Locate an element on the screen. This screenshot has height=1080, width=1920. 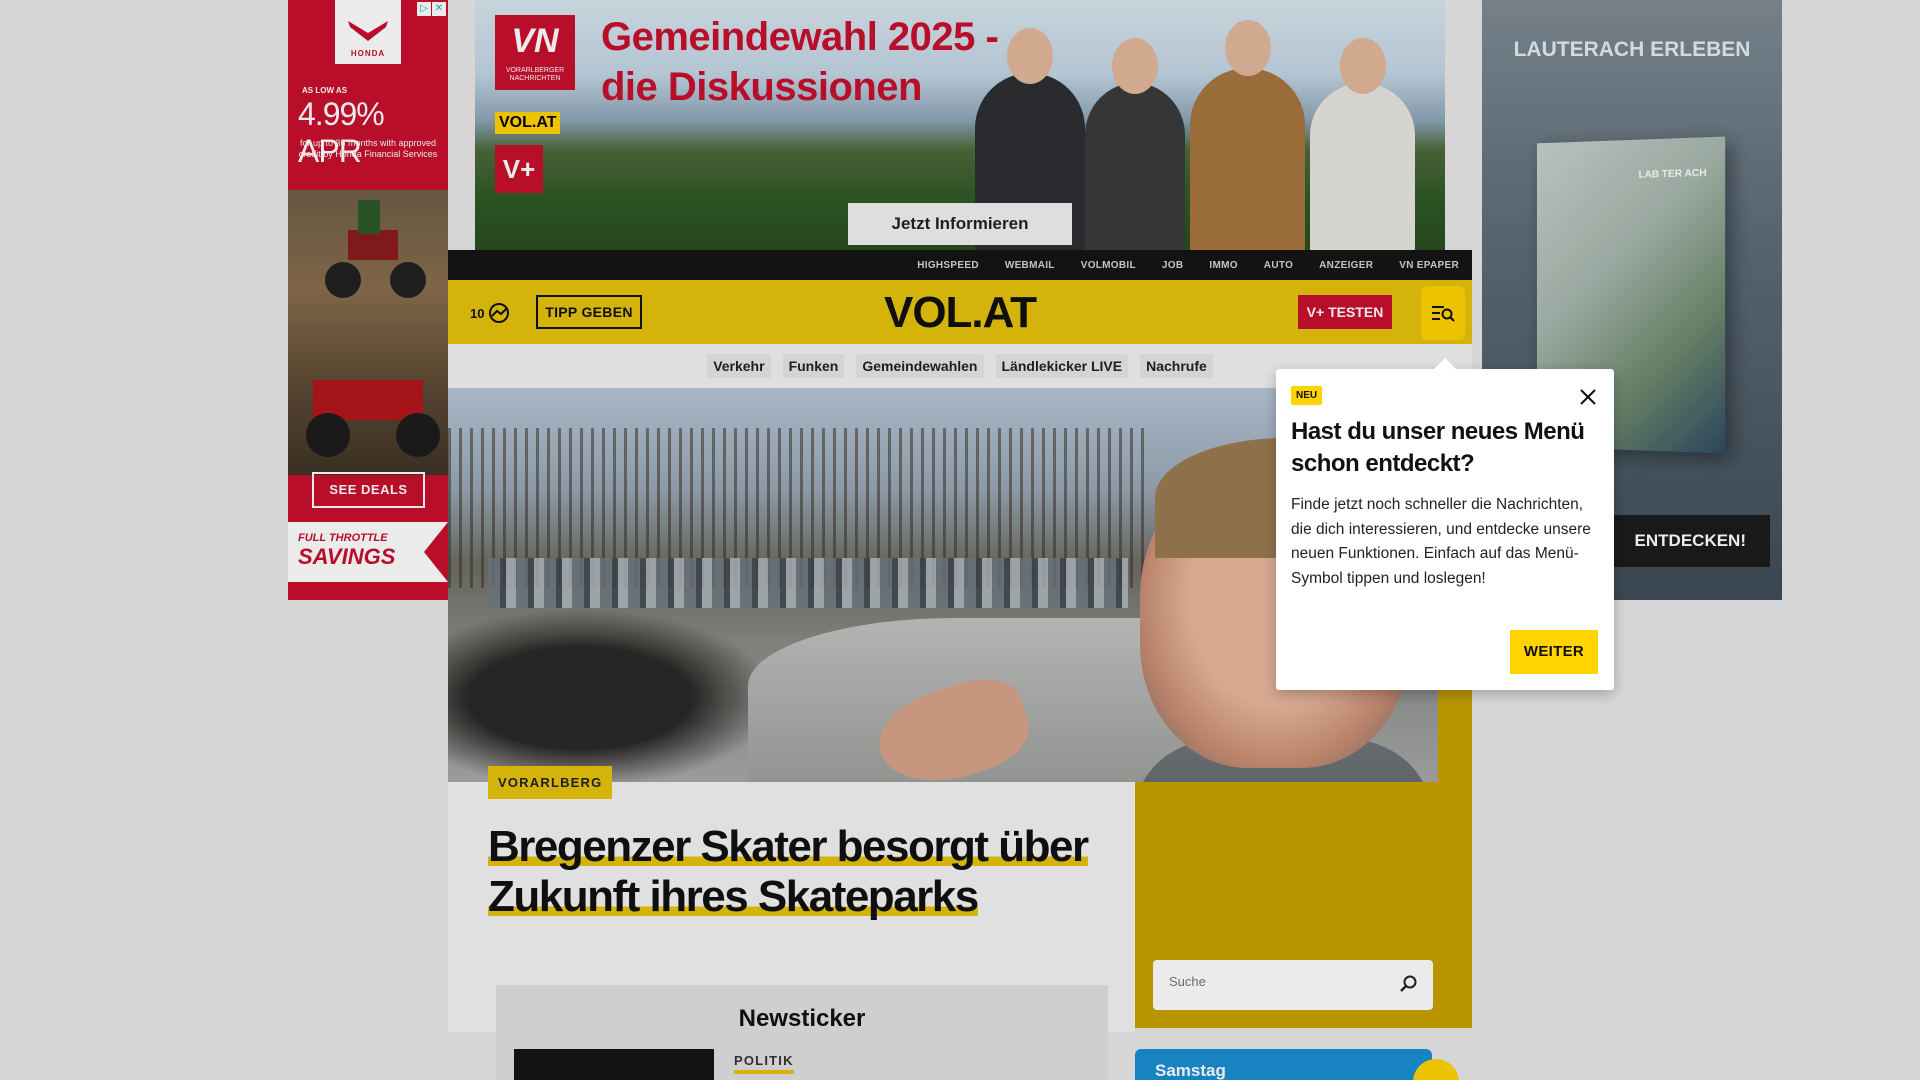
tagline-bottom: SAVINGS is located at coordinates (347, 556).